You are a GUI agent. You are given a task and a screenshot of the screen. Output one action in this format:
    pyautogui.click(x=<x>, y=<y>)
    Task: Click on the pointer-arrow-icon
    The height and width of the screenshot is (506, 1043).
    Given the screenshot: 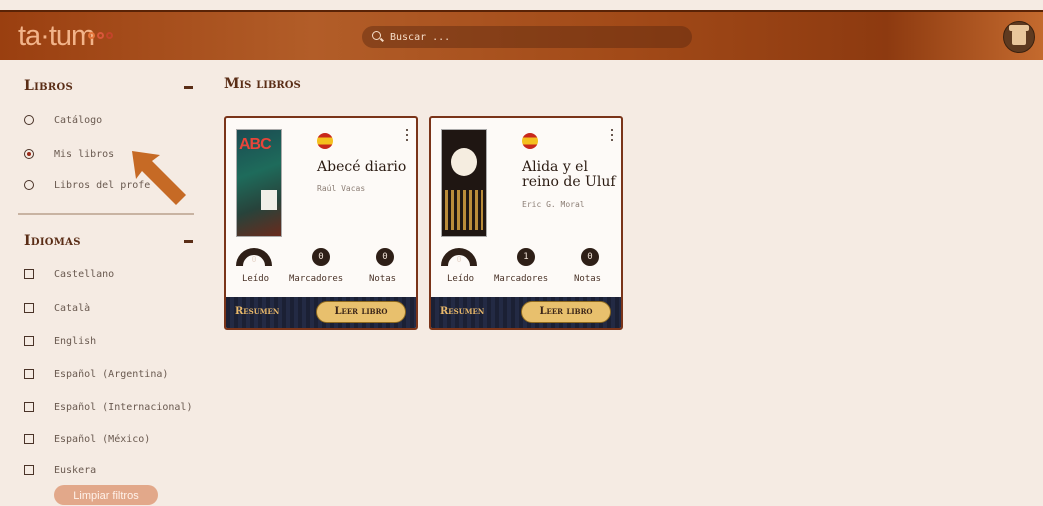 What is the action you would take?
    pyautogui.click(x=159, y=178)
    